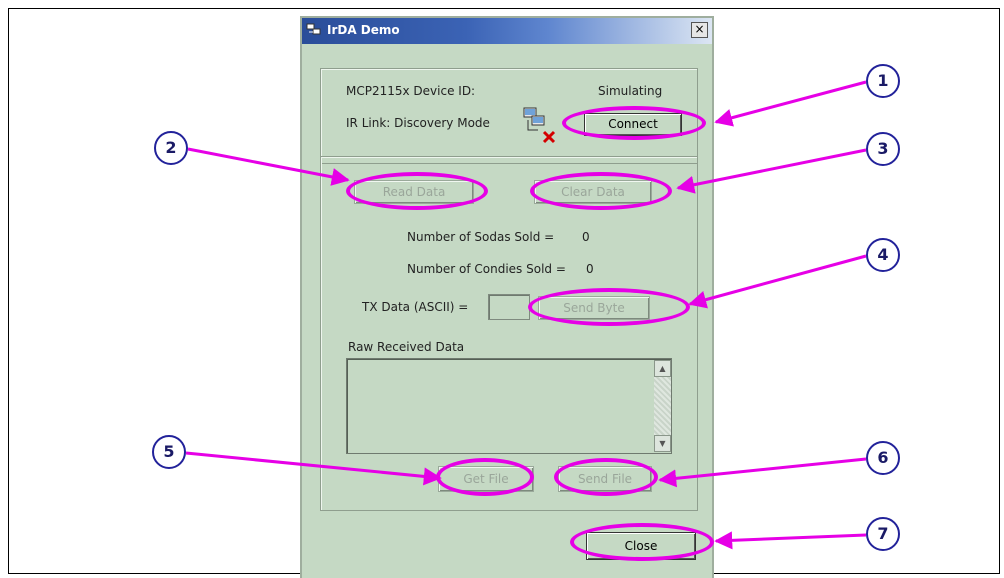 This screenshot has height=578, width=1004. I want to click on highlight-send-byte, so click(609, 307).